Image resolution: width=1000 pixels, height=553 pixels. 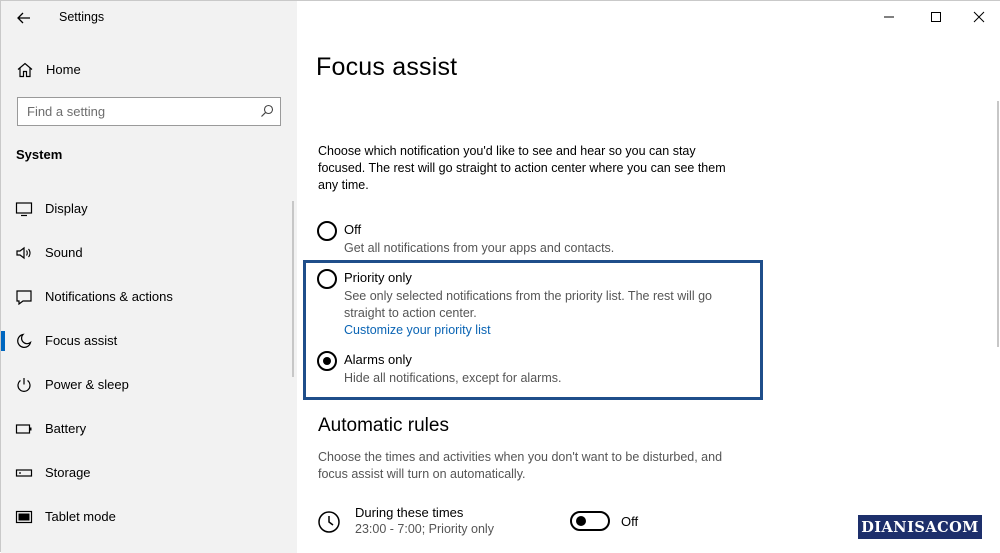 I want to click on sidebar-item-storage: Storage, so click(x=149, y=473).